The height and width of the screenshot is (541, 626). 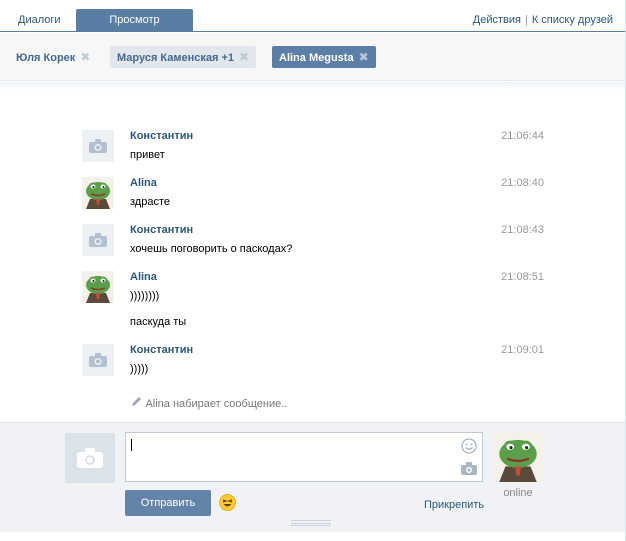 I want to click on tab-view-dialogs: Просмотр диалогов, so click(x=134, y=29).